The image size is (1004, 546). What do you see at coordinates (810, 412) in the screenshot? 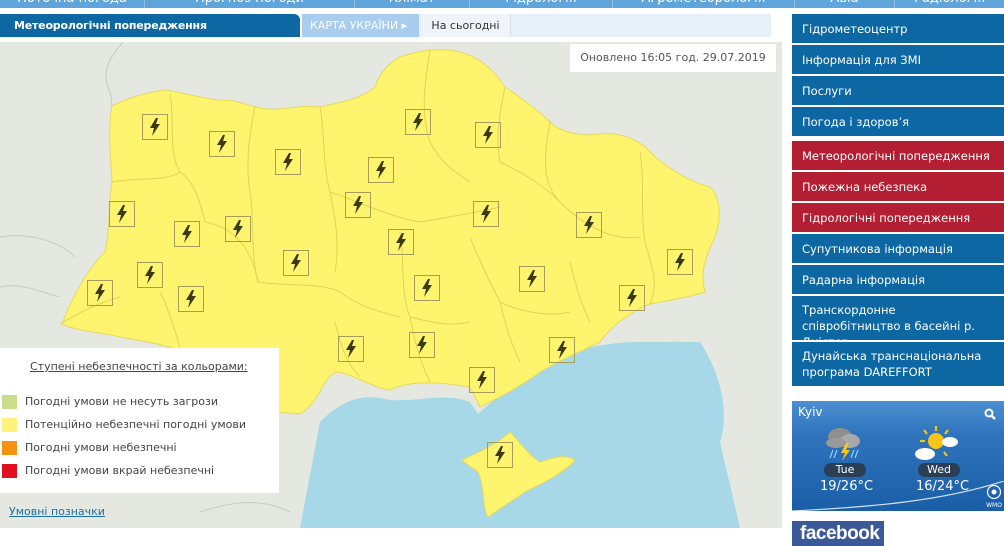
I see `weather-city: Kyiv` at bounding box center [810, 412].